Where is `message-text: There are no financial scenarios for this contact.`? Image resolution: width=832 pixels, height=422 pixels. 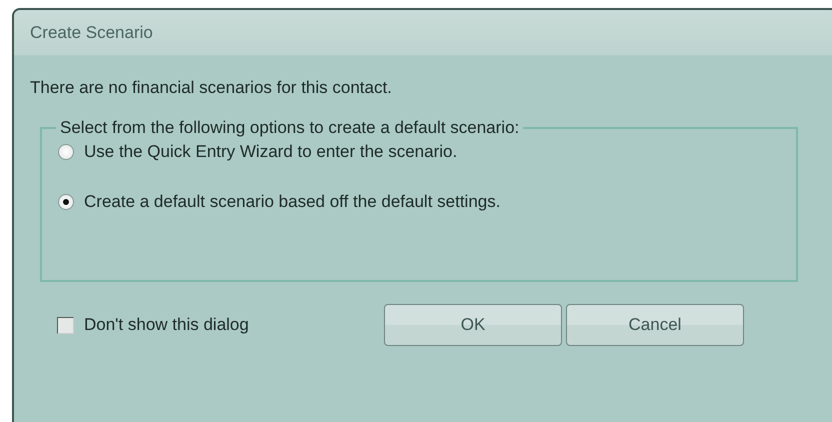 message-text: There are no financial scenarios for this contact. is located at coordinates (211, 88).